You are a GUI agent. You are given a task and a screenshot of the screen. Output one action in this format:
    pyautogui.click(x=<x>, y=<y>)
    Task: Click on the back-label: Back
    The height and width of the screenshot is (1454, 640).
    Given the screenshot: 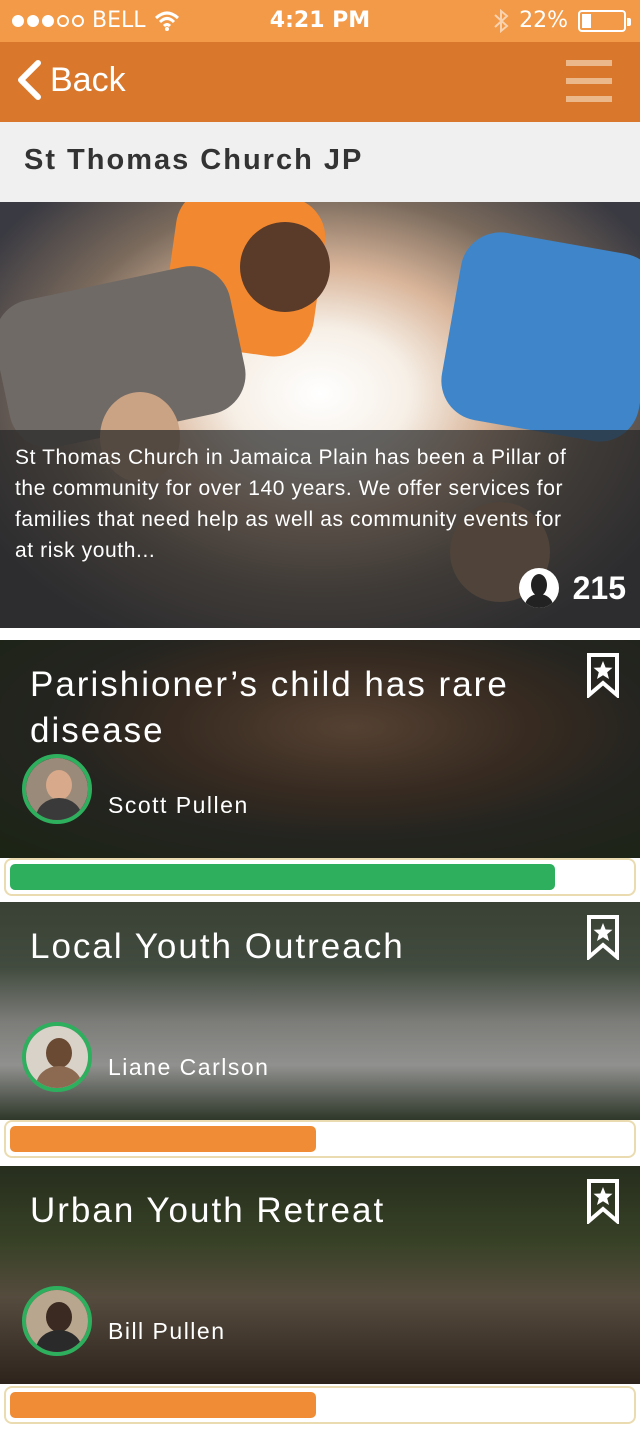 What is the action you would take?
    pyautogui.click(x=88, y=79)
    